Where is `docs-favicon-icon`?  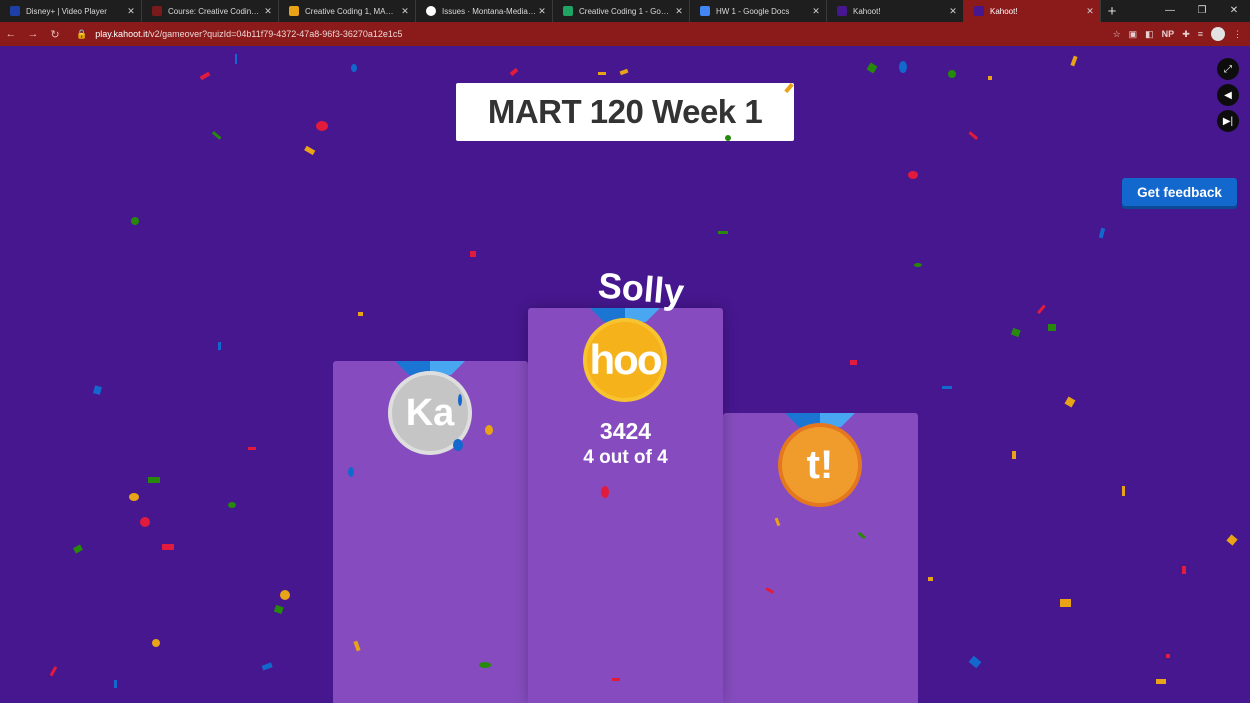 docs-favicon-icon is located at coordinates (705, 11).